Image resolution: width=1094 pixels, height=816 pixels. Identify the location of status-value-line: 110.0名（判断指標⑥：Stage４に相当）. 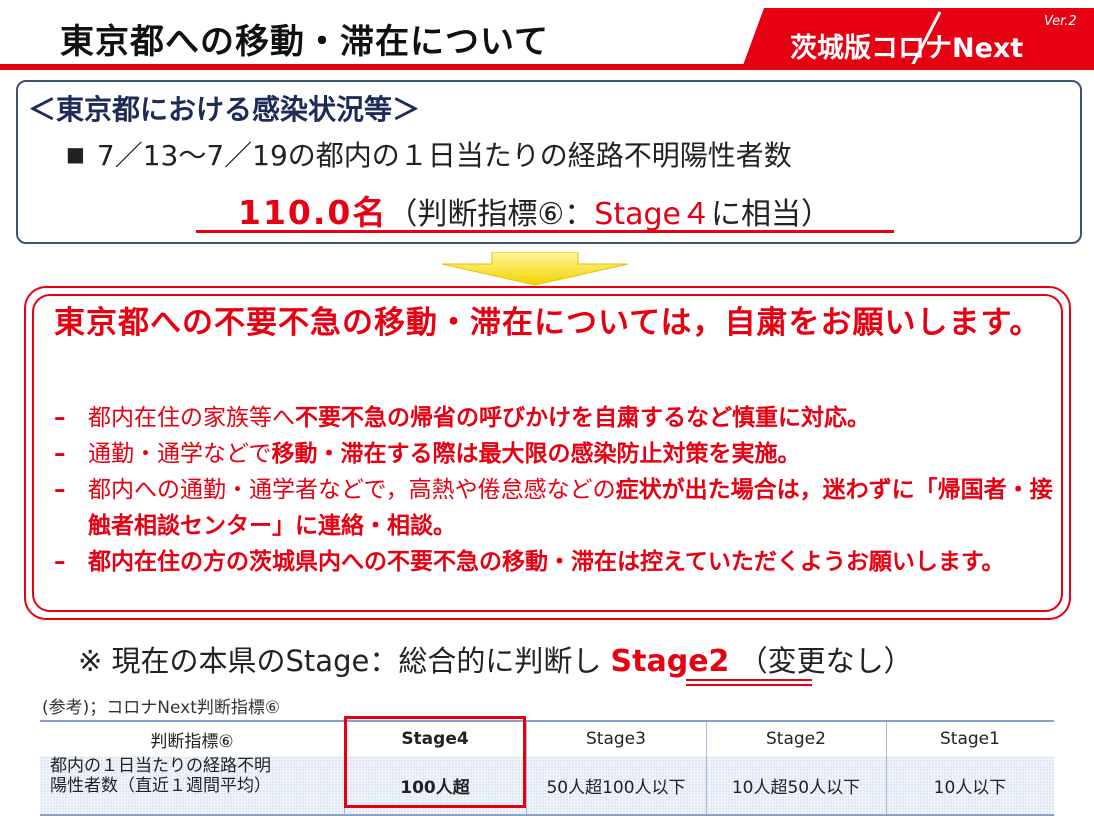
(534, 210).